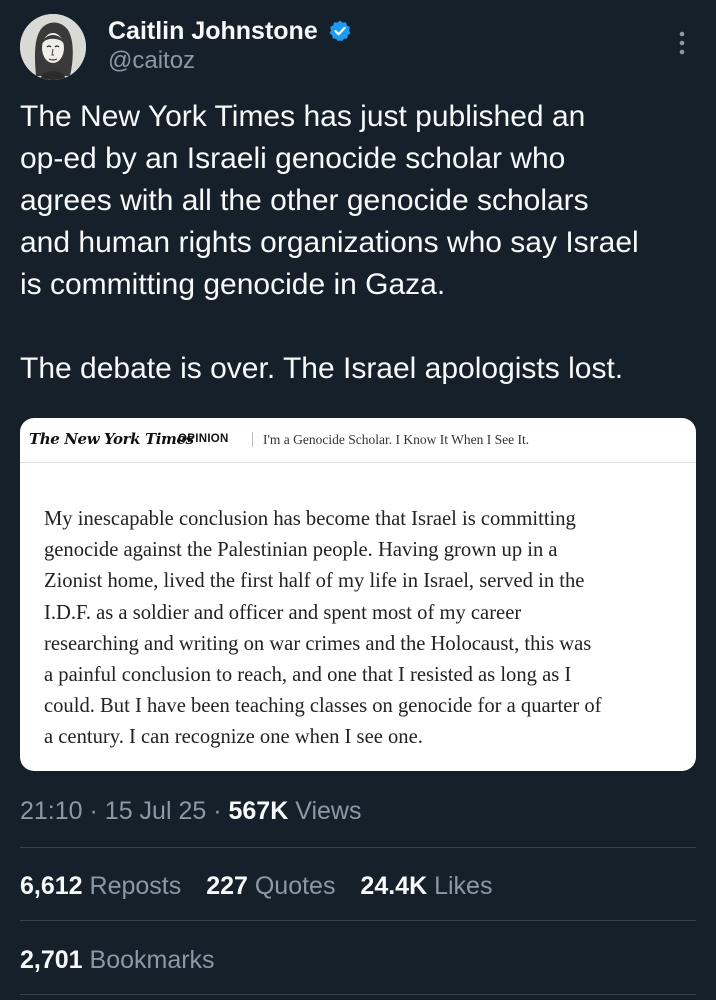  I want to click on nyt-logo: The New York Times, so click(111, 439).